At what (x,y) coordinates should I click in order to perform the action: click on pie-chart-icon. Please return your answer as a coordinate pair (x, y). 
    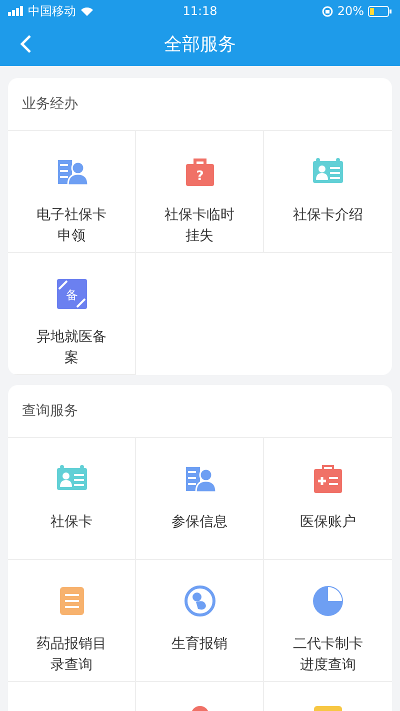
    Looking at the image, I should click on (328, 601).